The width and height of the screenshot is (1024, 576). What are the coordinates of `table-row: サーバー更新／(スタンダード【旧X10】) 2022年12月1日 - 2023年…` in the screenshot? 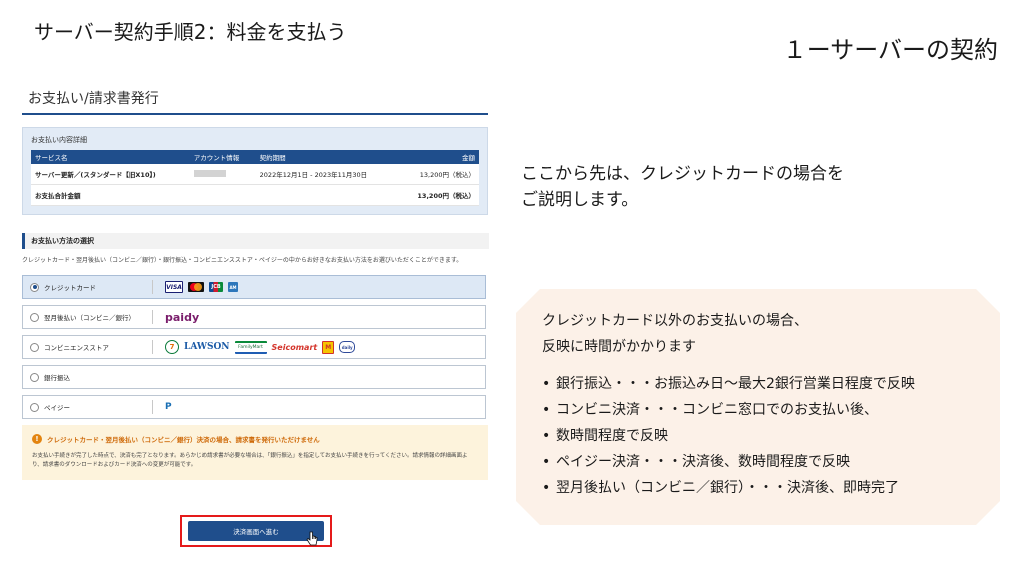 It's located at (255, 174).